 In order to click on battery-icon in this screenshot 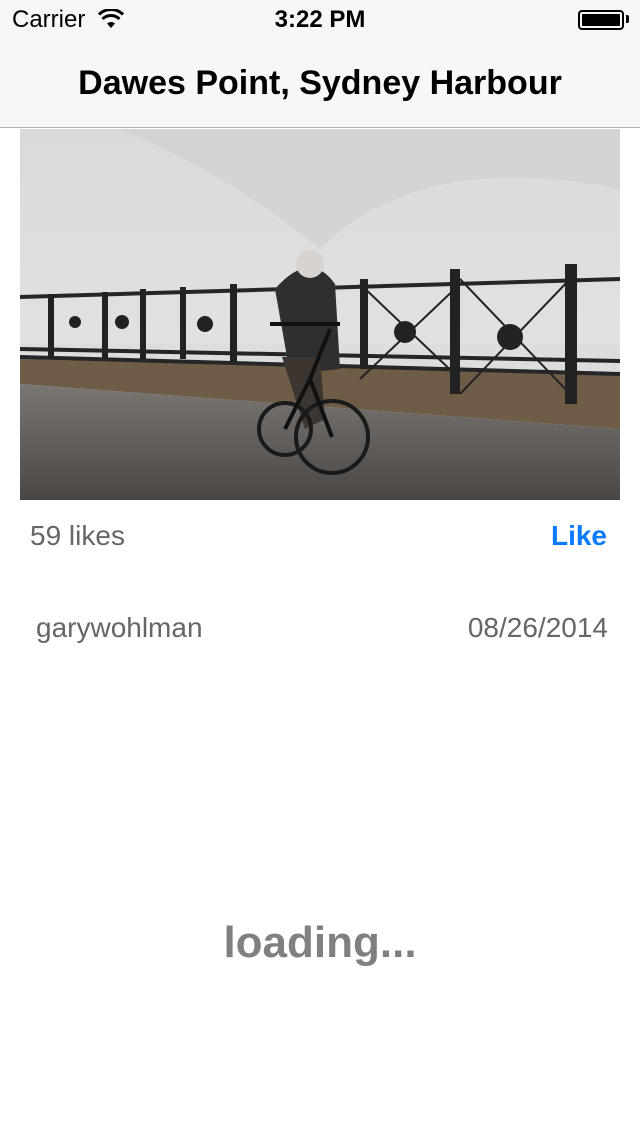, I will do `click(601, 20)`.